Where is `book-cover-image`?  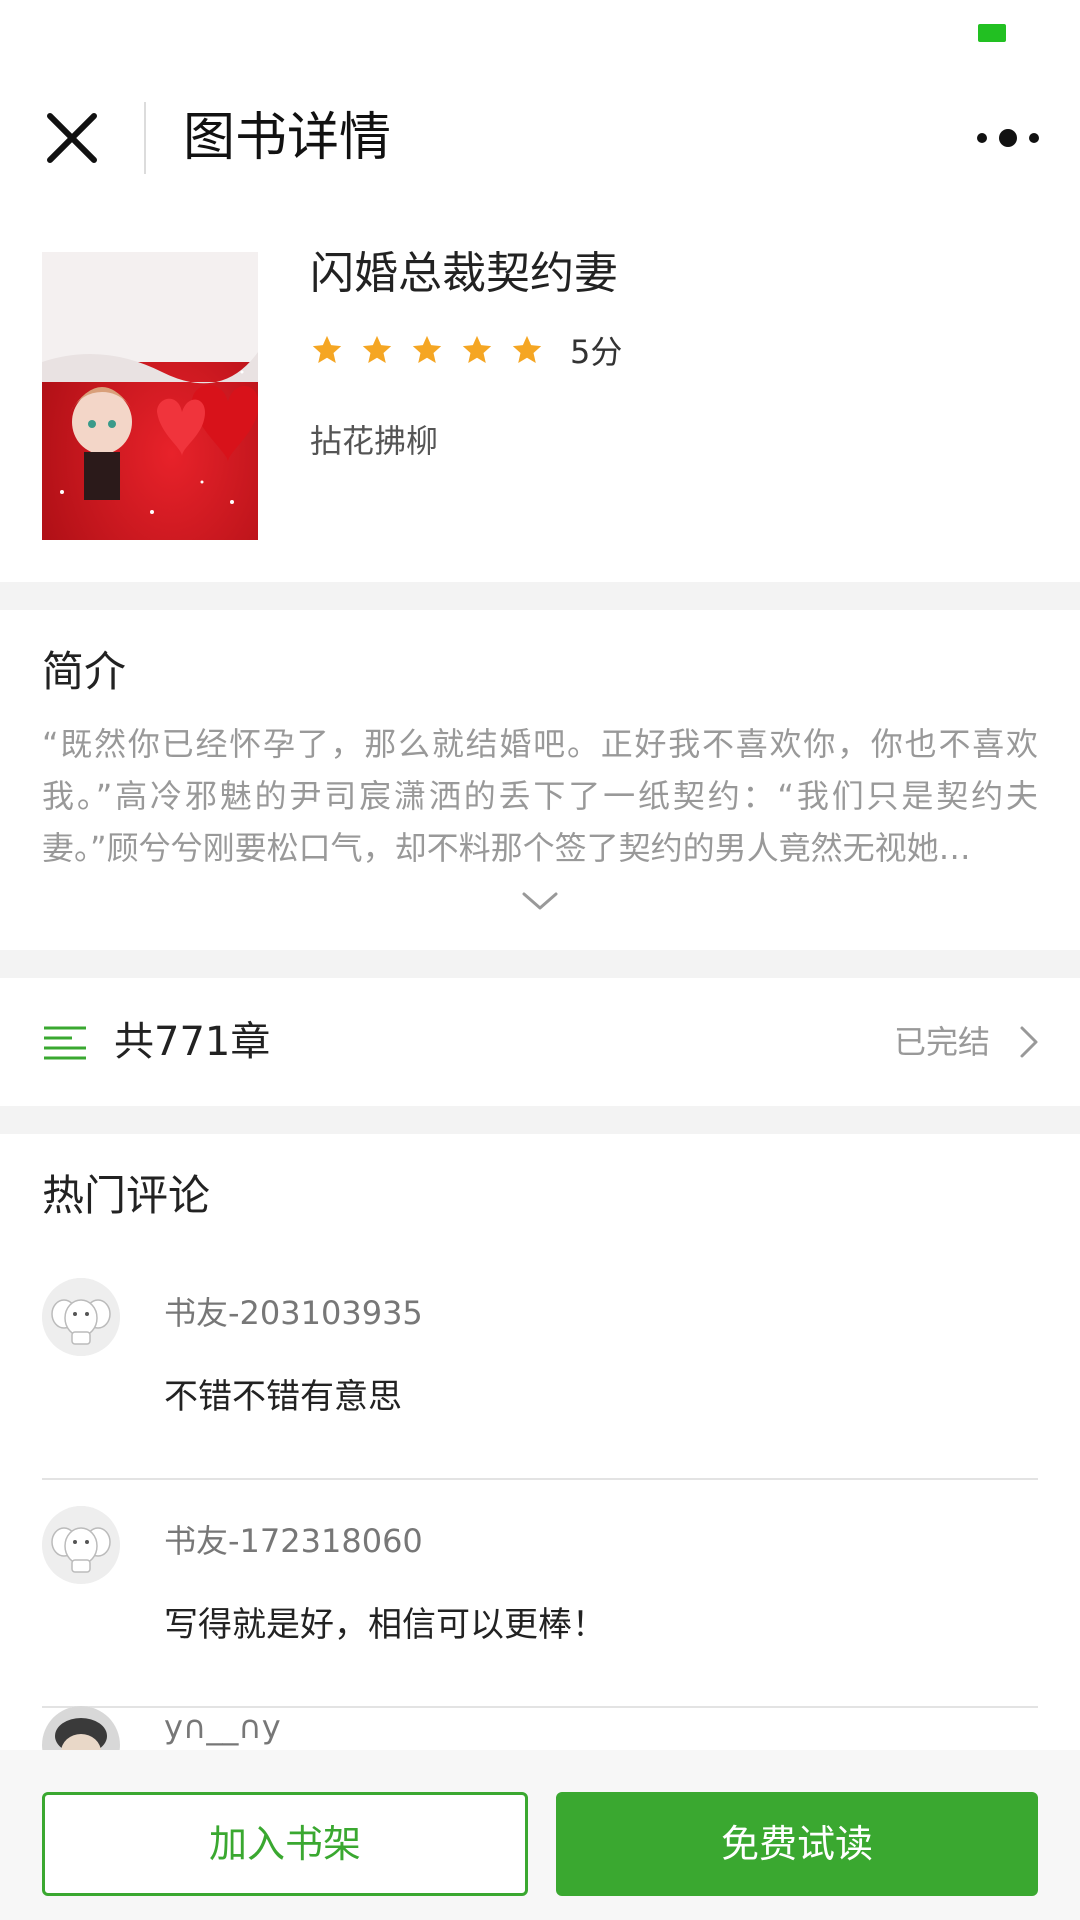 book-cover-image is located at coordinates (150, 396).